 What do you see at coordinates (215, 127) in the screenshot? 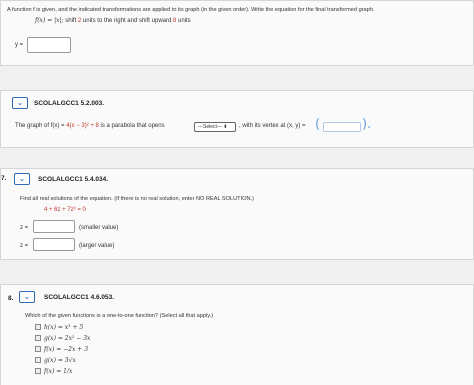
I see `opens-select: ---Select--- ⬍` at bounding box center [215, 127].